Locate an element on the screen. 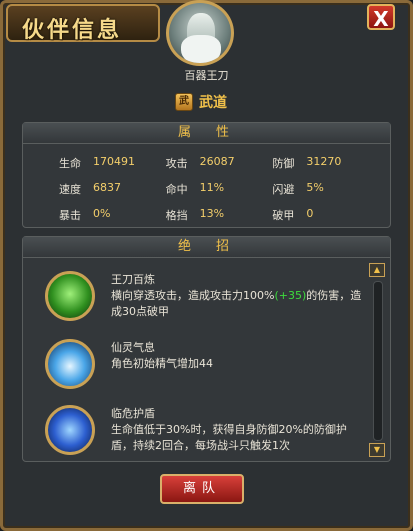 The image size is (413, 531). green-blade-icon is located at coordinates (70, 296).